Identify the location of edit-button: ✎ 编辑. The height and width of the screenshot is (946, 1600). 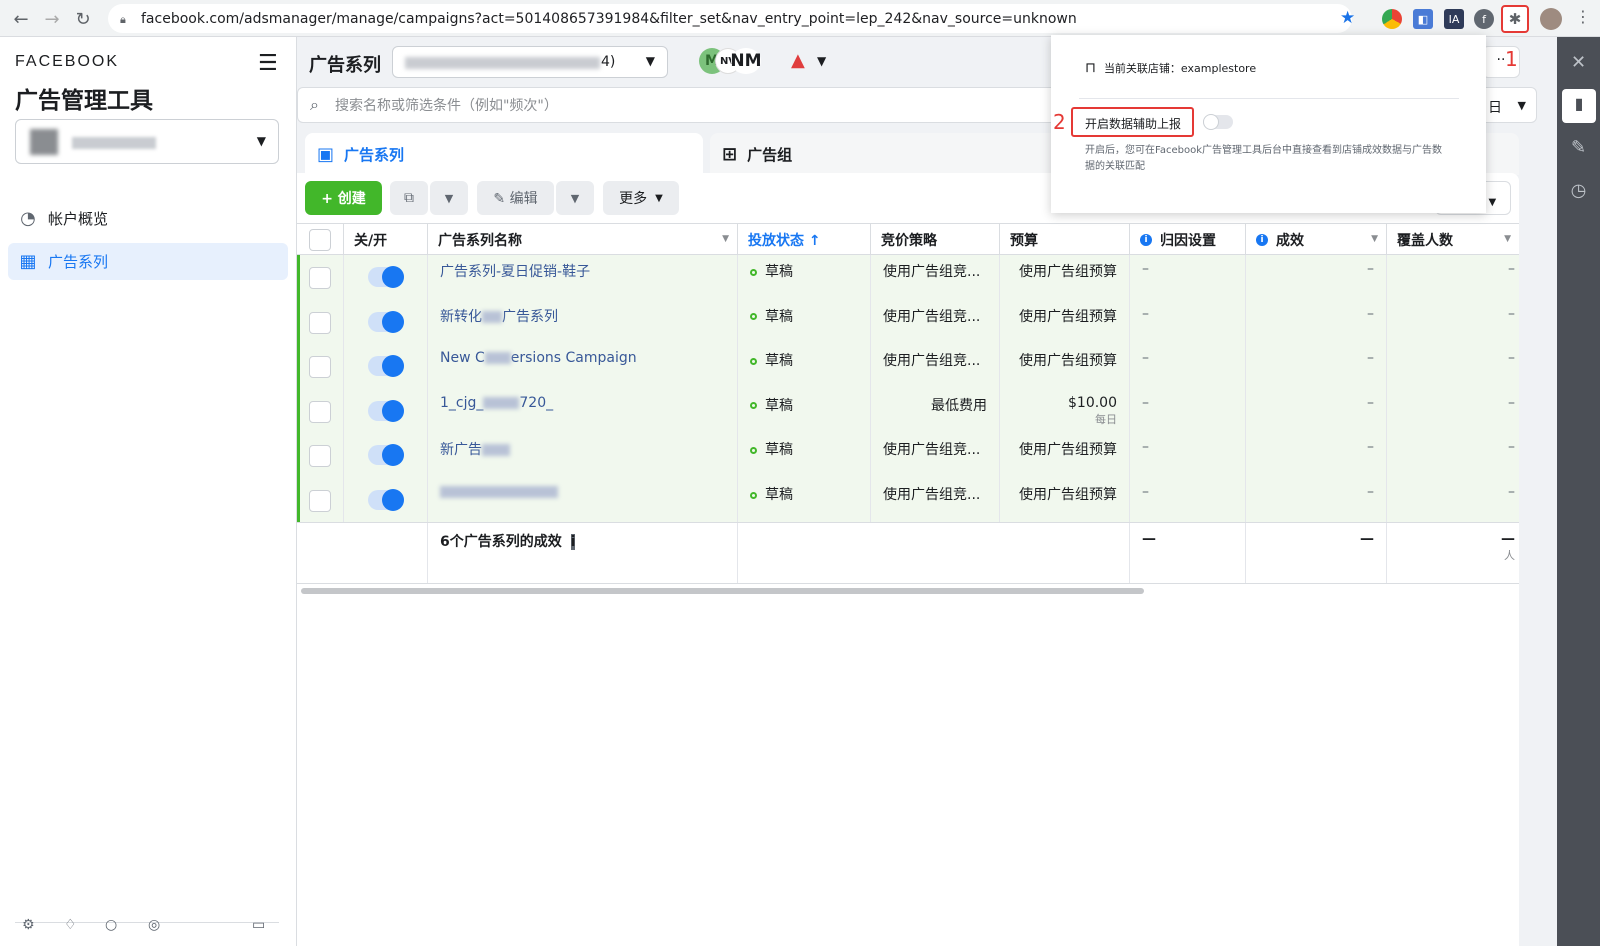
(515, 198).